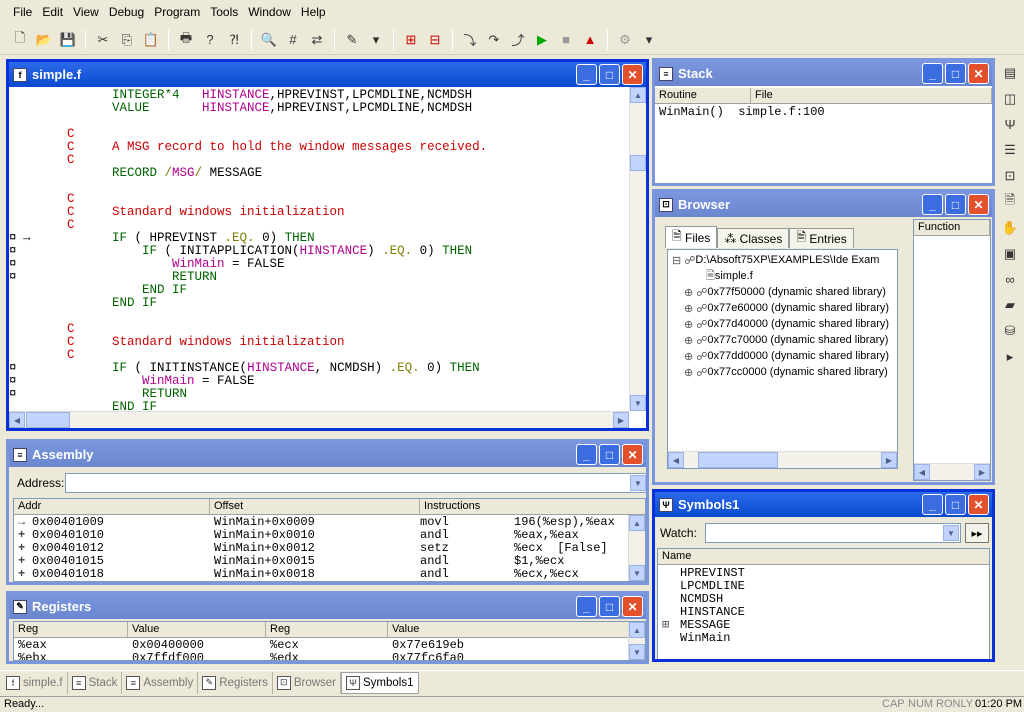 This screenshot has height=712, width=1024. I want to click on context-help-icon: ⁈, so click(234, 40).